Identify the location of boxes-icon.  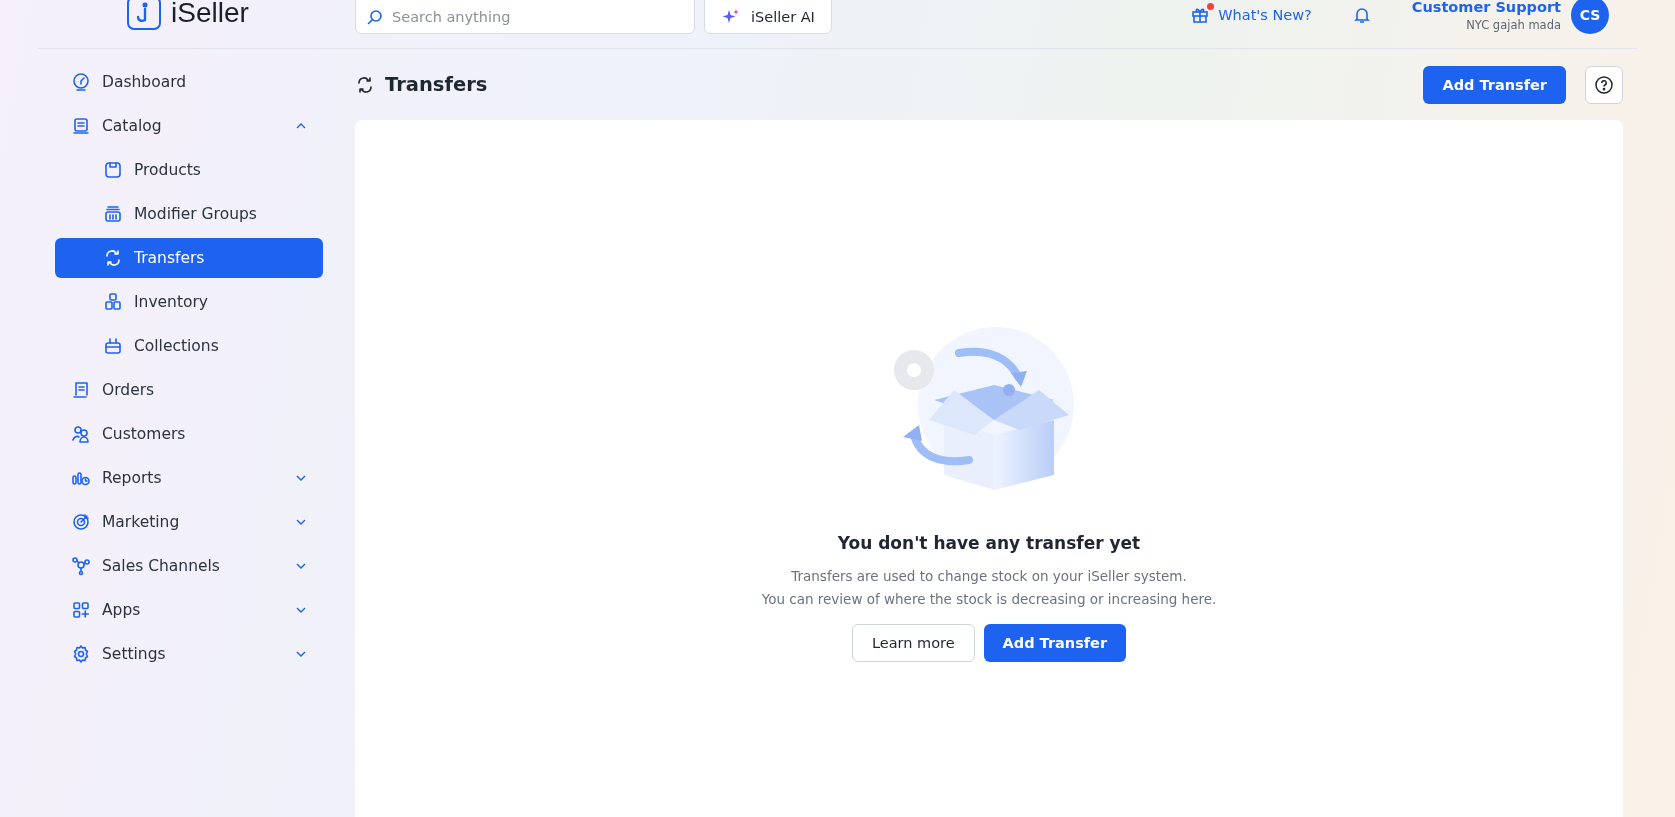
(113, 302).